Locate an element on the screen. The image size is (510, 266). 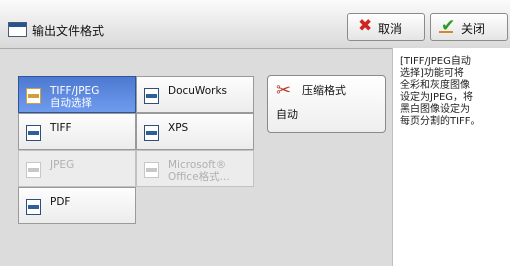
check-icon: ✔ is located at coordinates (447, 26).